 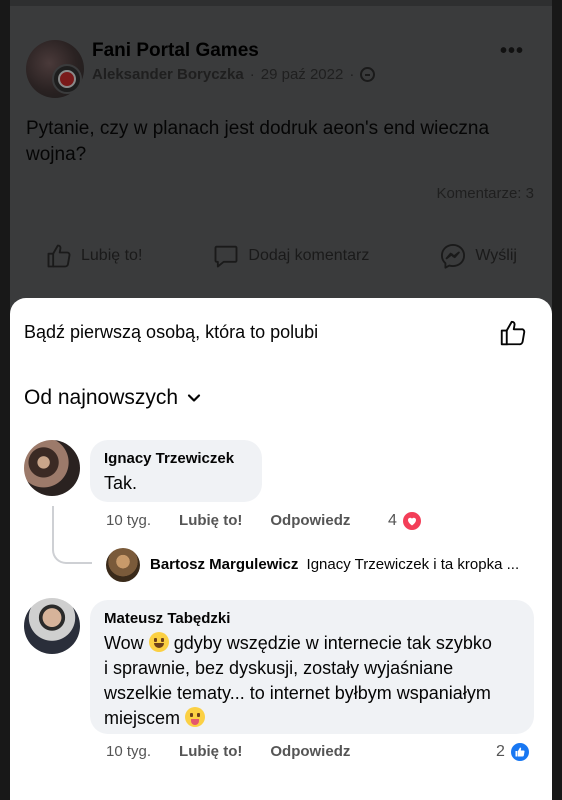 What do you see at coordinates (512, 51) in the screenshot?
I see `more-options-button: •••` at bounding box center [512, 51].